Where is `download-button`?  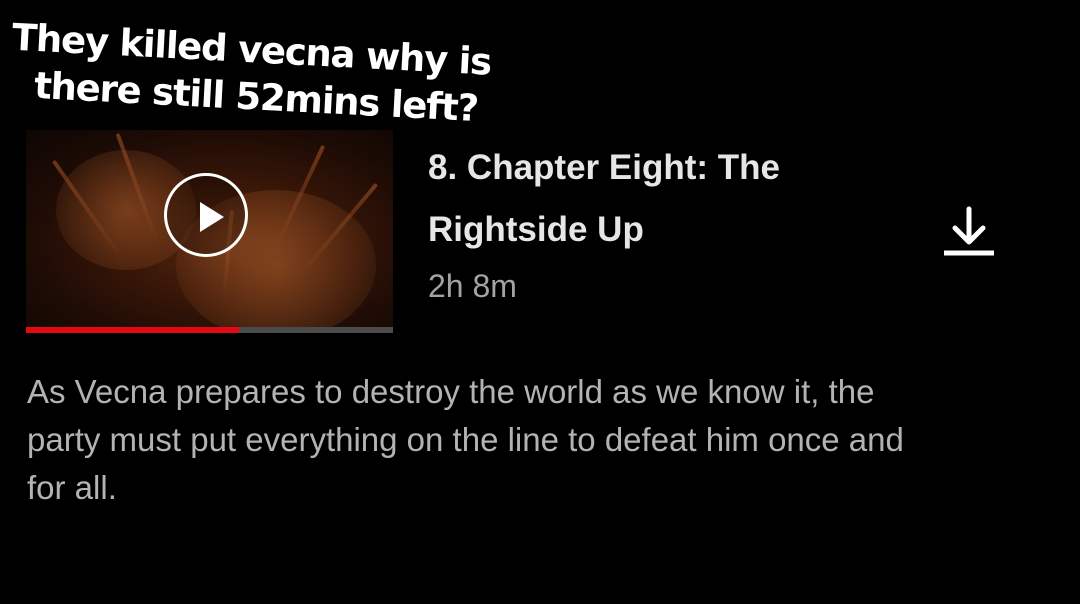 download-button is located at coordinates (969, 233).